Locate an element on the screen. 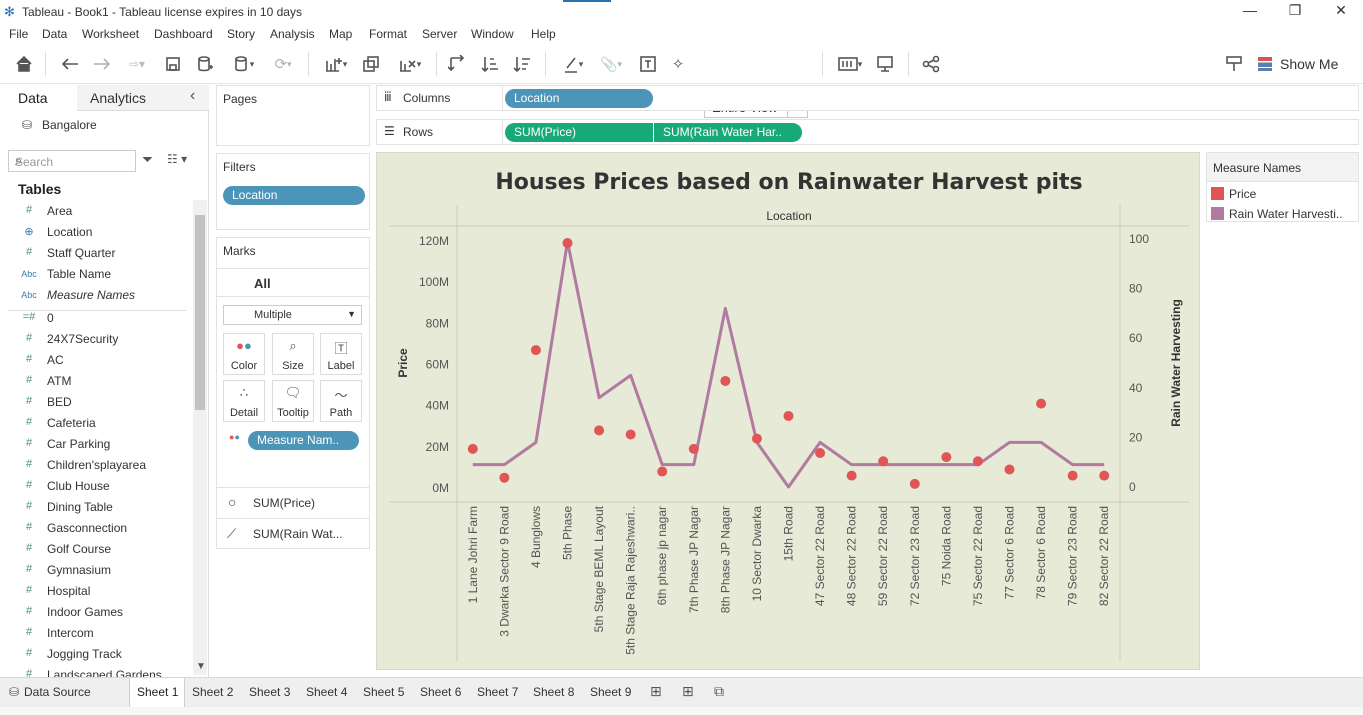  new-dashboard-tab-icon: ⊞ is located at coordinates (688, 691).